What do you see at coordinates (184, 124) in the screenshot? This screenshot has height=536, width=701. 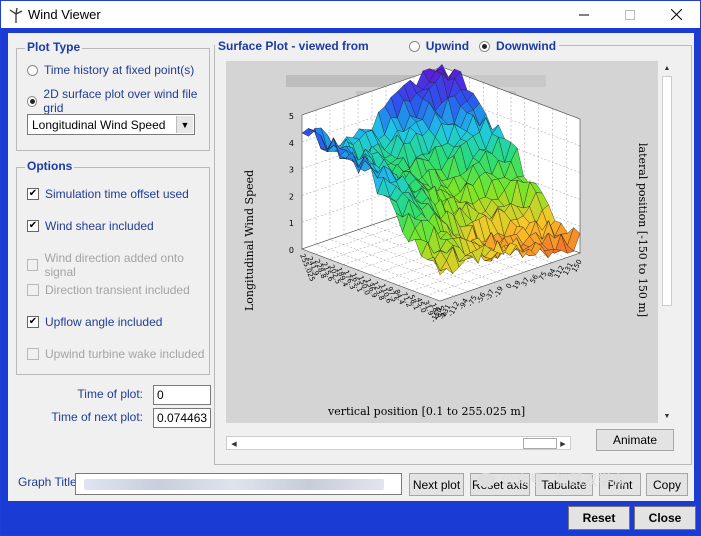 I see `chevron-down-icon: ▼` at bounding box center [184, 124].